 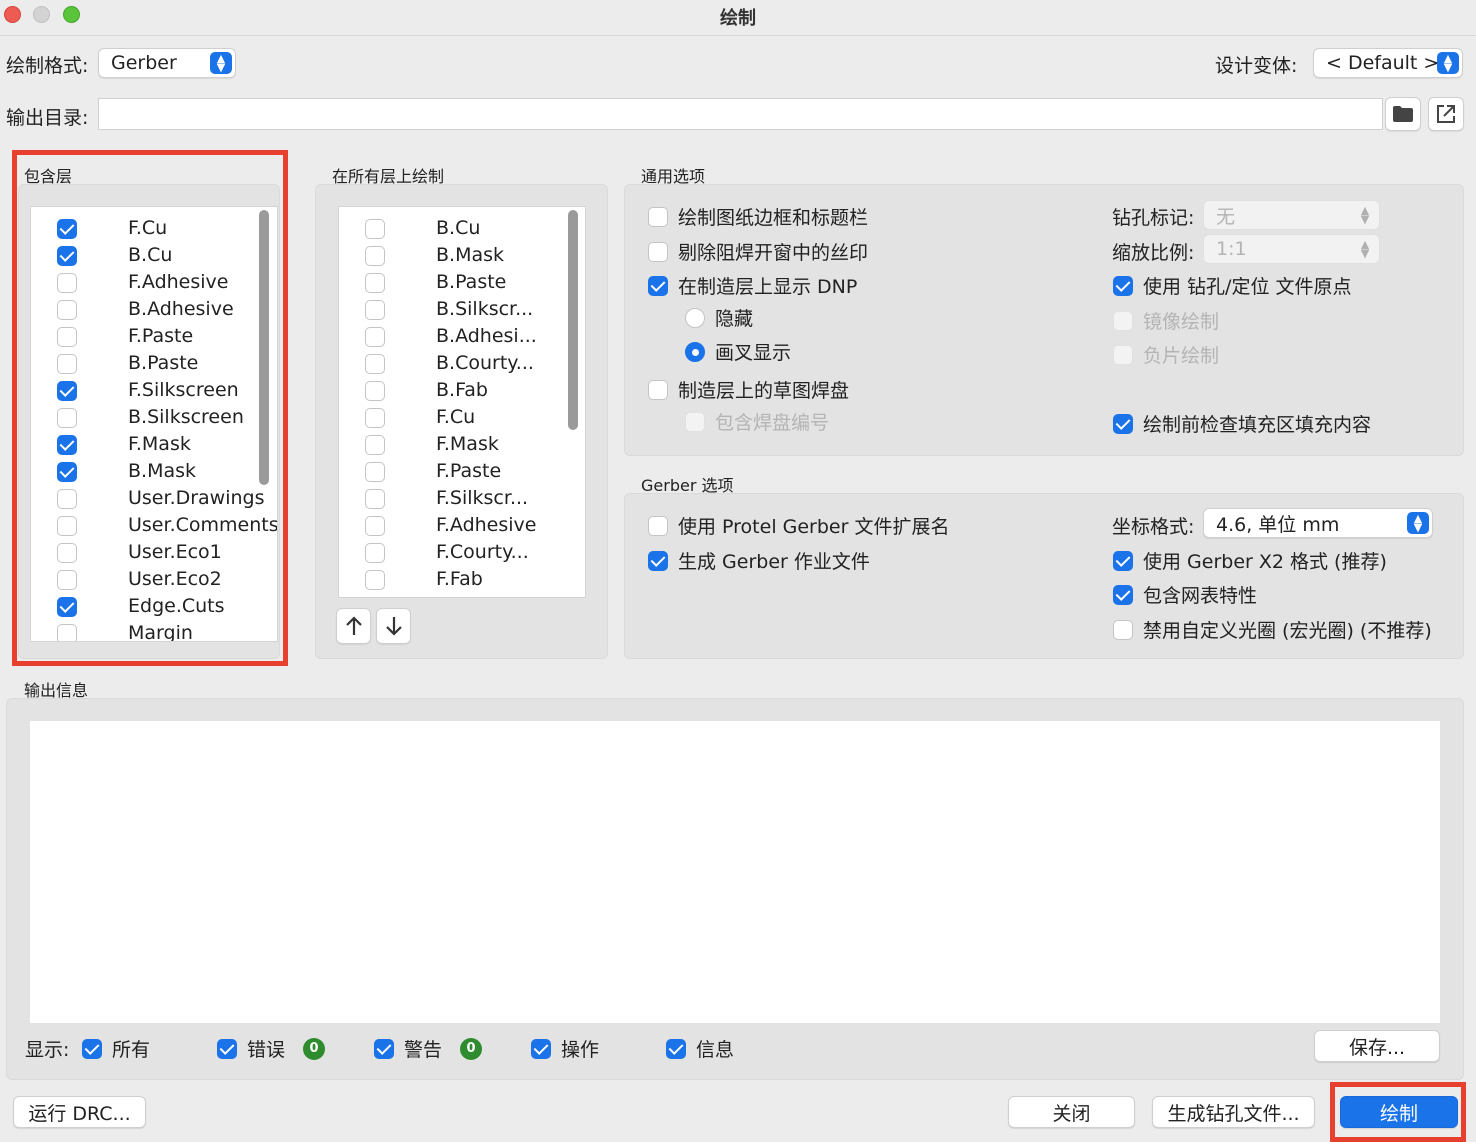 I want to click on browse-folder-button, so click(x=1403, y=114).